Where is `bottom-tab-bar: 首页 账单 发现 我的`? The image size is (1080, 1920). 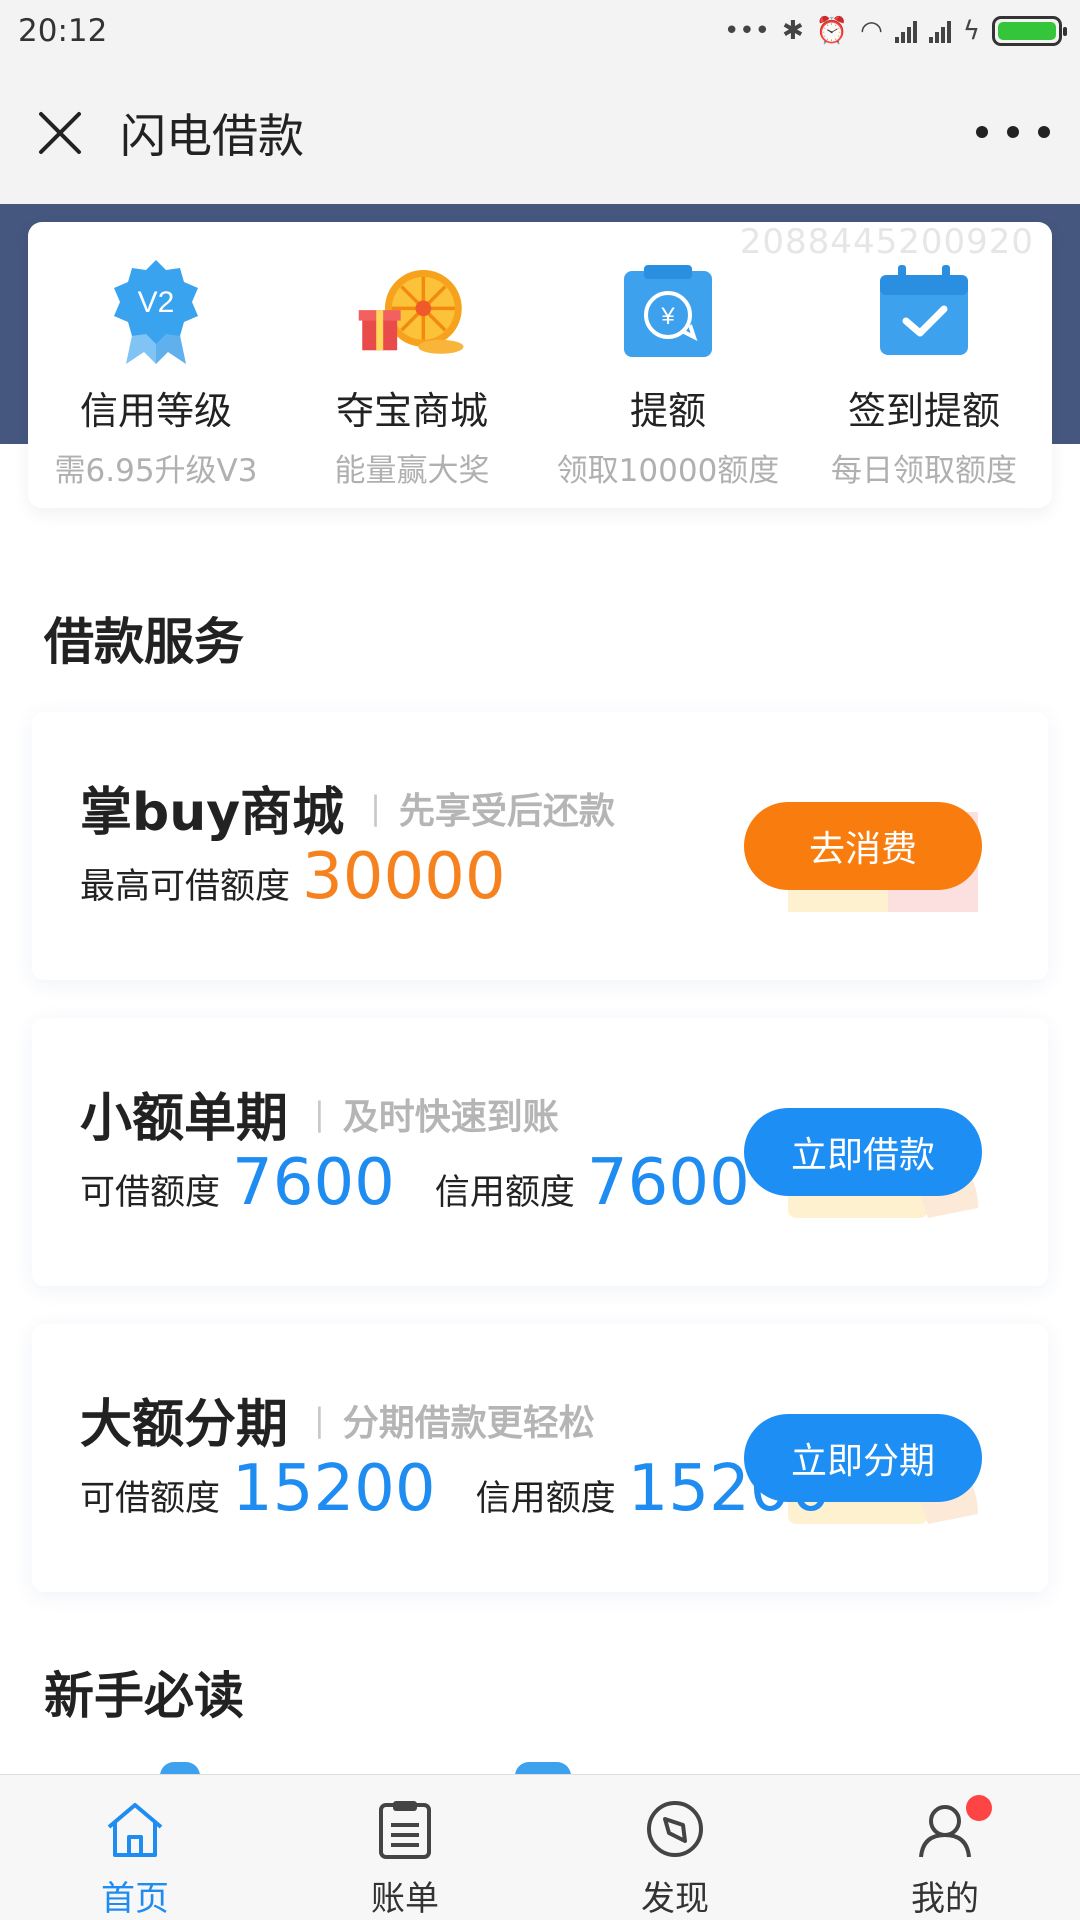
bottom-tab-bar: 首页 账单 发现 我的 is located at coordinates (540, 1847).